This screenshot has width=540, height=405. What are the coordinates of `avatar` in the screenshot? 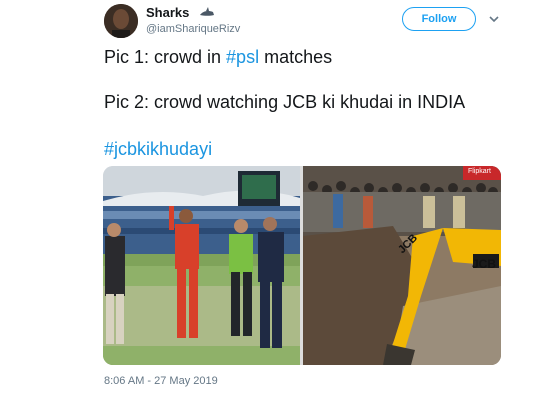 It's located at (121, 21).